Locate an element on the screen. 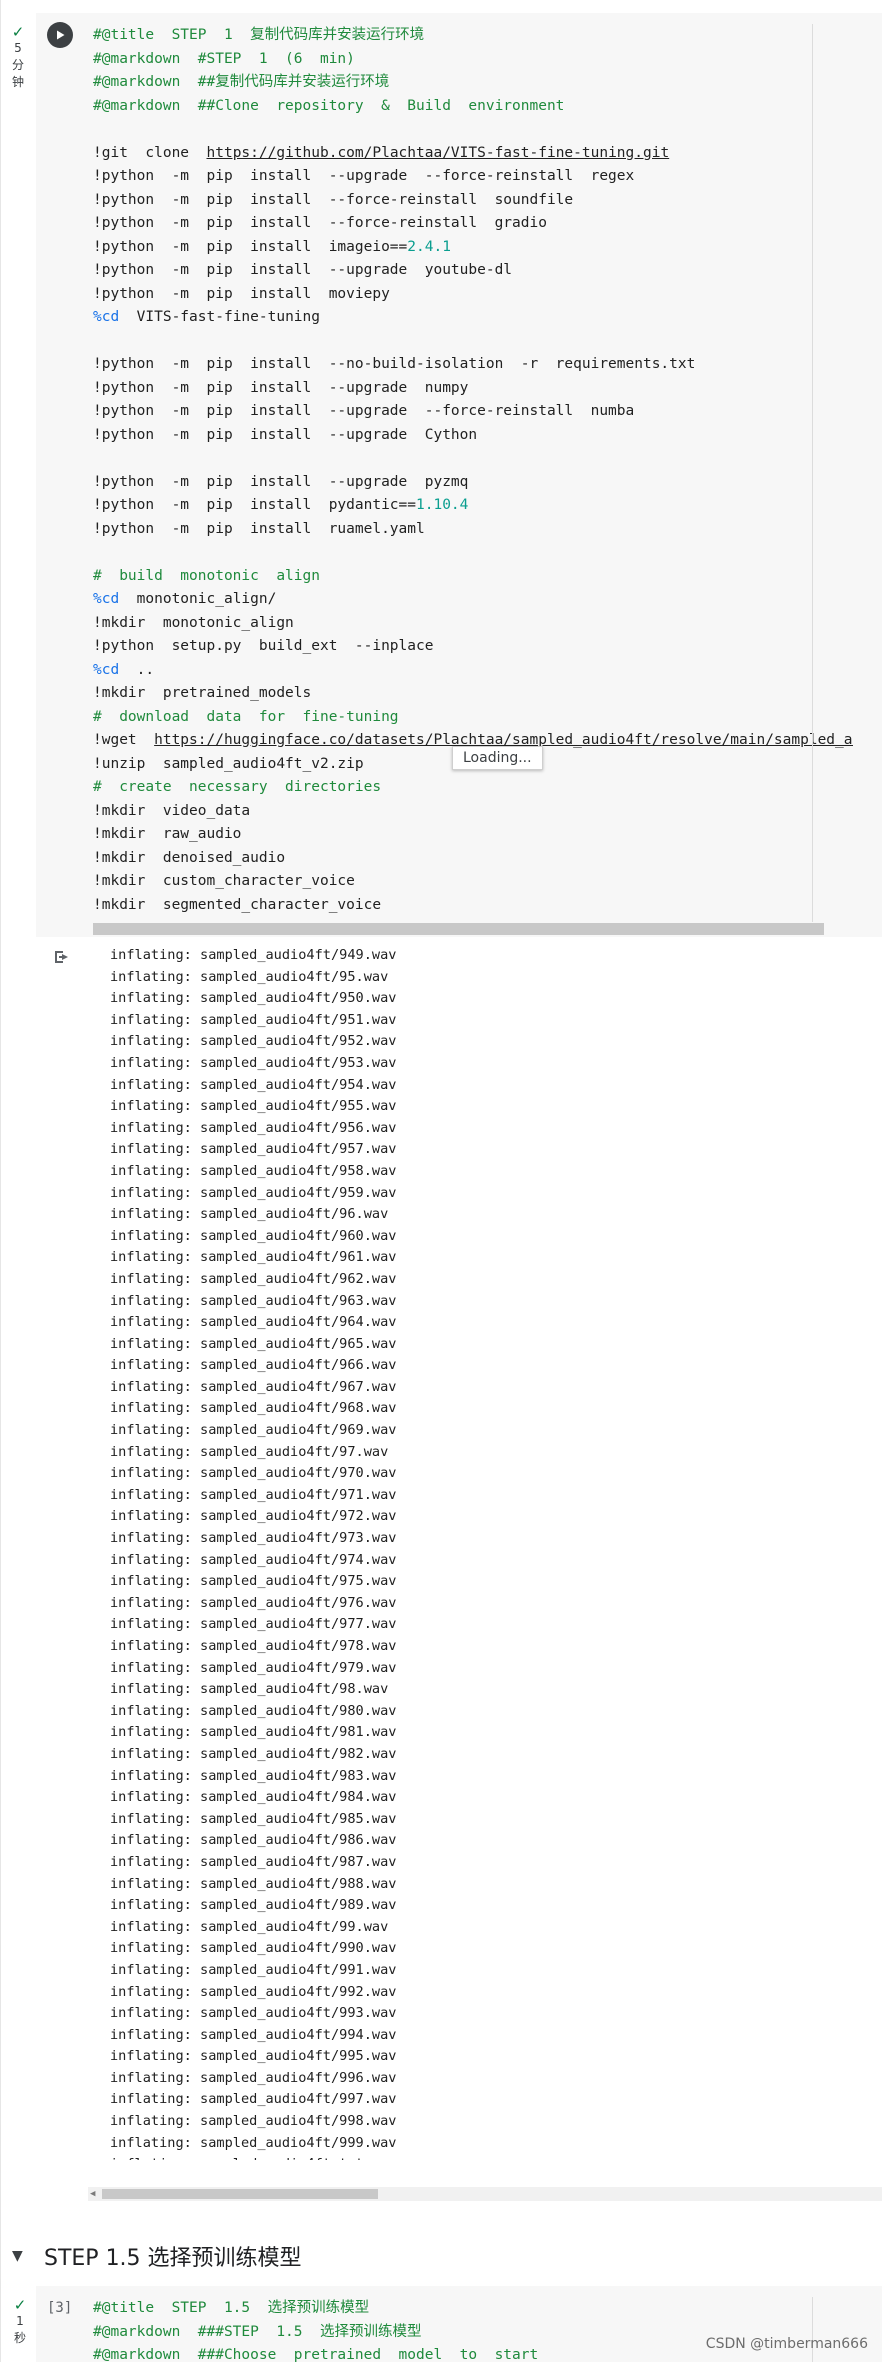  duration-unit: 秒 is located at coordinates (19, 2338).